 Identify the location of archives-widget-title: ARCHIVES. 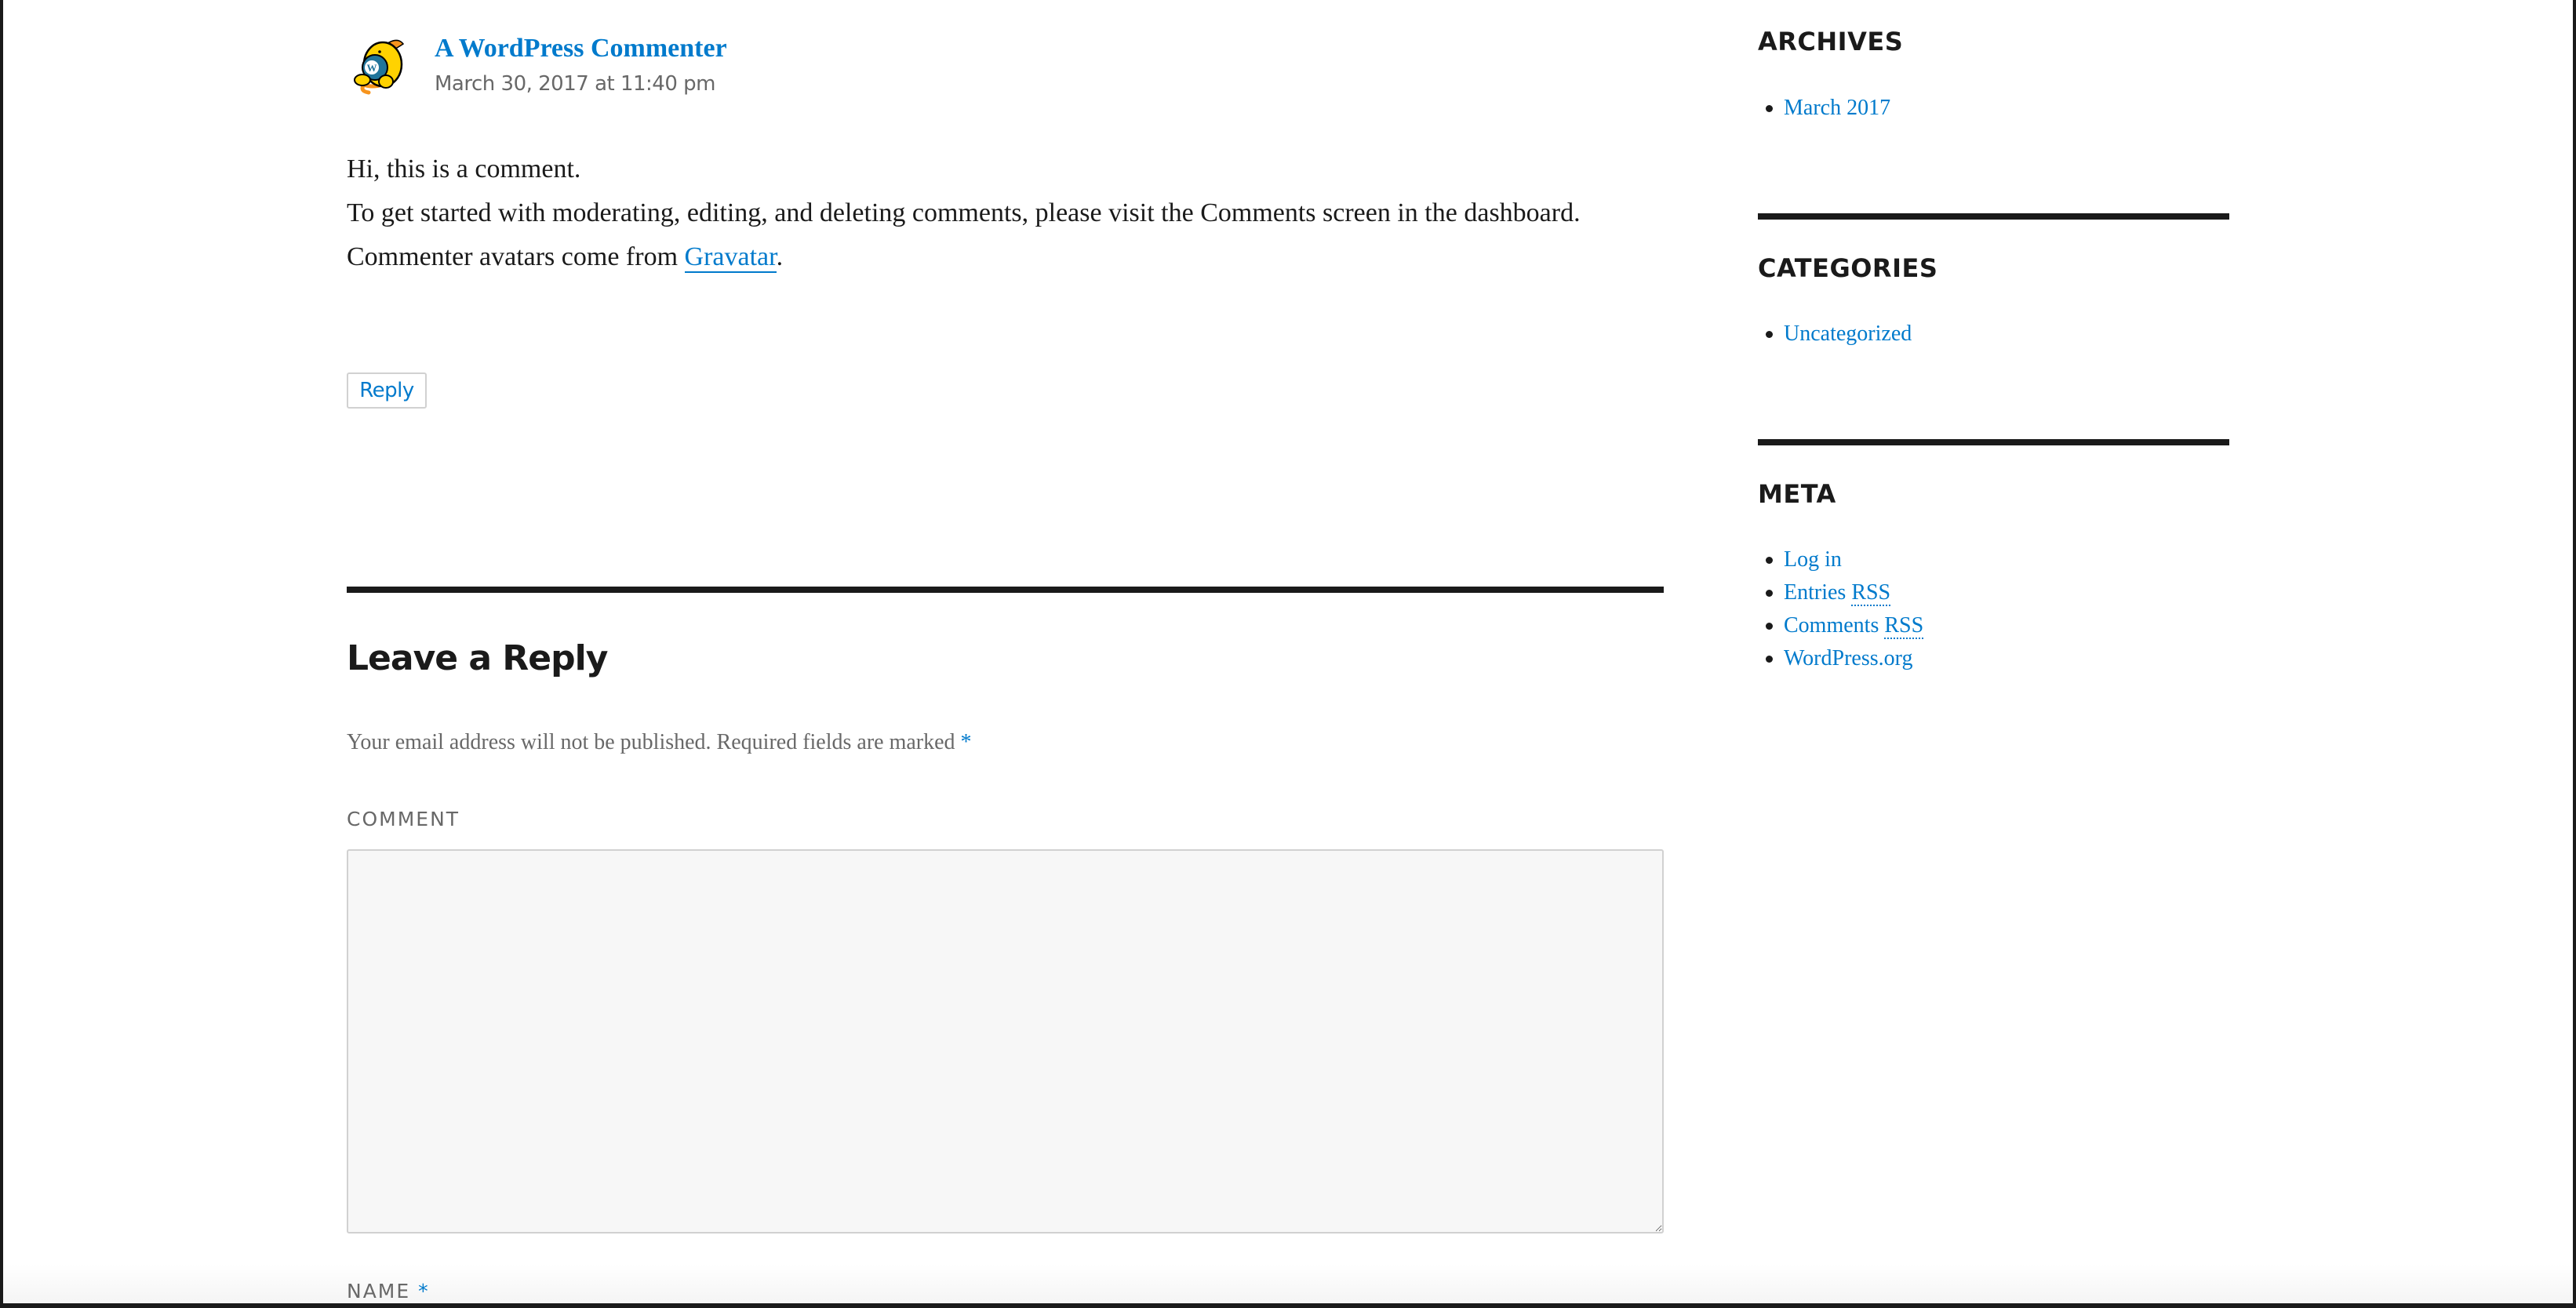
(1831, 41).